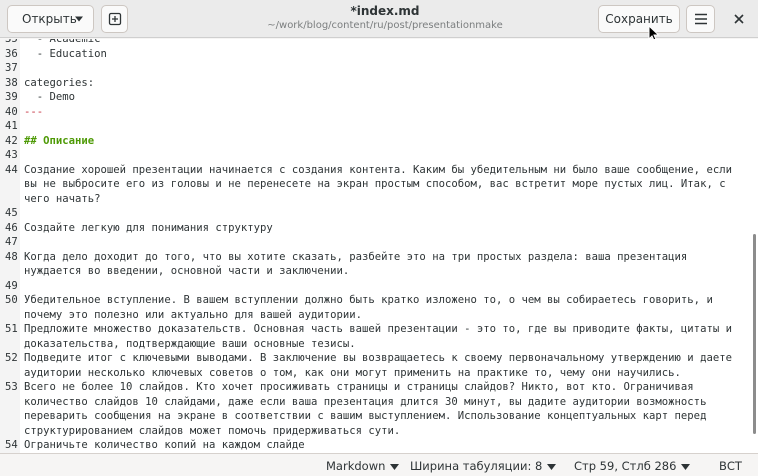  Describe the element at coordinates (59, 140) in the screenshot. I see `line-text: ## Описание` at that location.